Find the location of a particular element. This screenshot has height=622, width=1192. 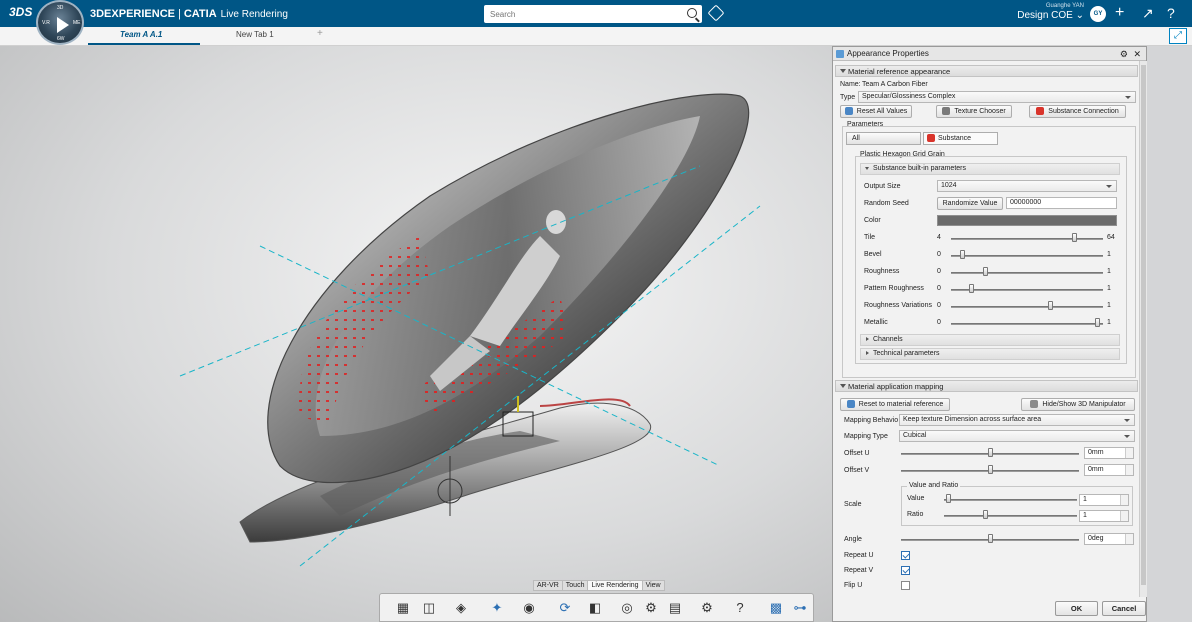

search-input is located at coordinates (579, 14).